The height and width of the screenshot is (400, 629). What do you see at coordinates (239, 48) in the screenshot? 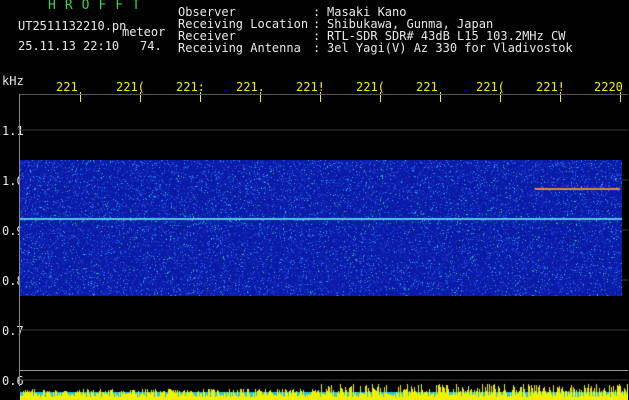
I see `antenna-label: Receiving Antenna` at bounding box center [239, 48].